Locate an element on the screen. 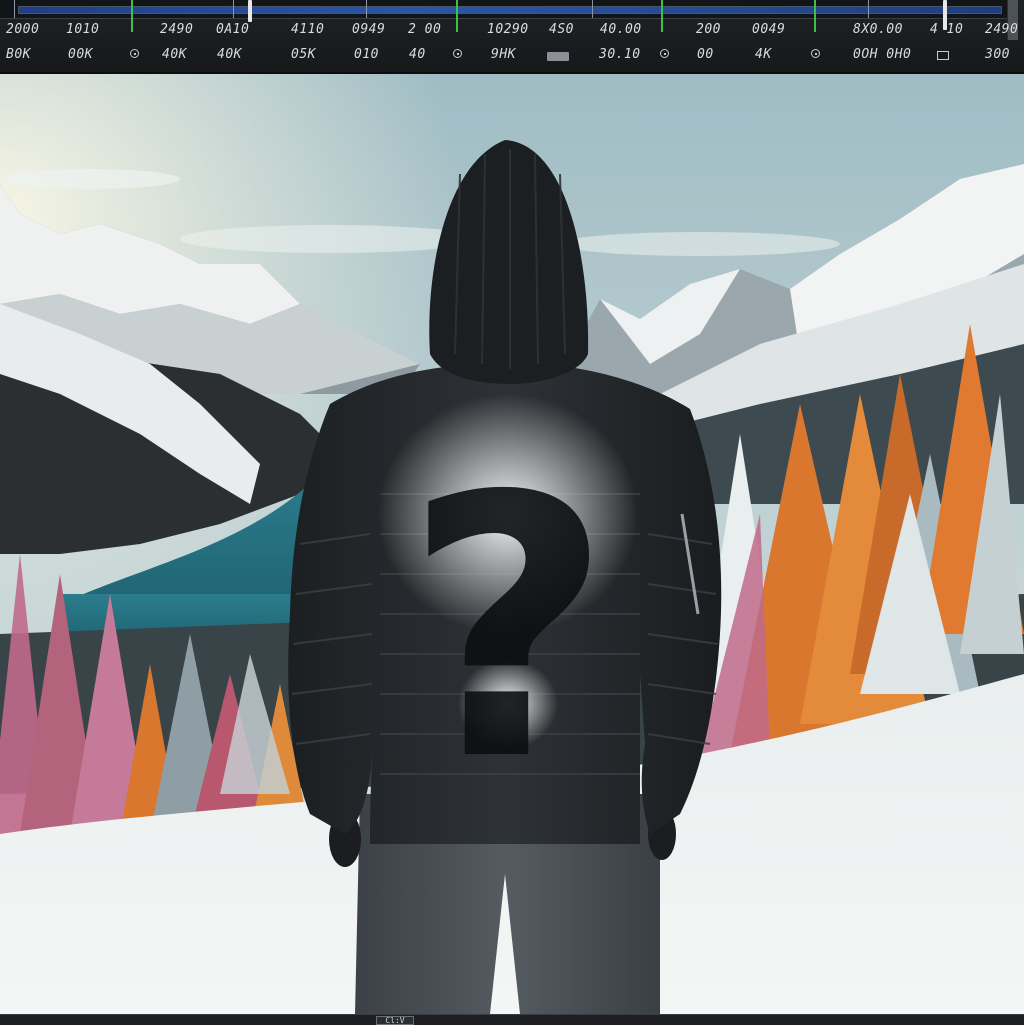 The width and height of the screenshot is (1024, 1025). readout-value: 8X0.00 is located at coordinates (878, 29).